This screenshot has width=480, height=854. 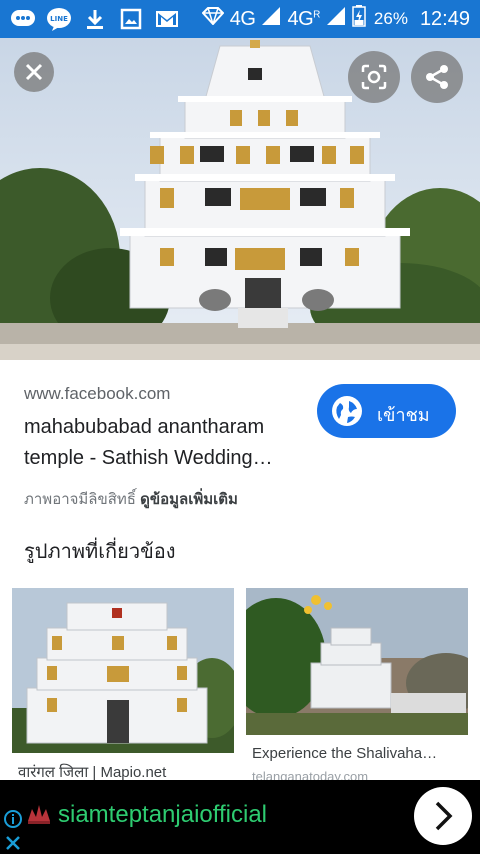 What do you see at coordinates (97, 394) in the screenshot?
I see `source-domain: www.facebook.com` at bounding box center [97, 394].